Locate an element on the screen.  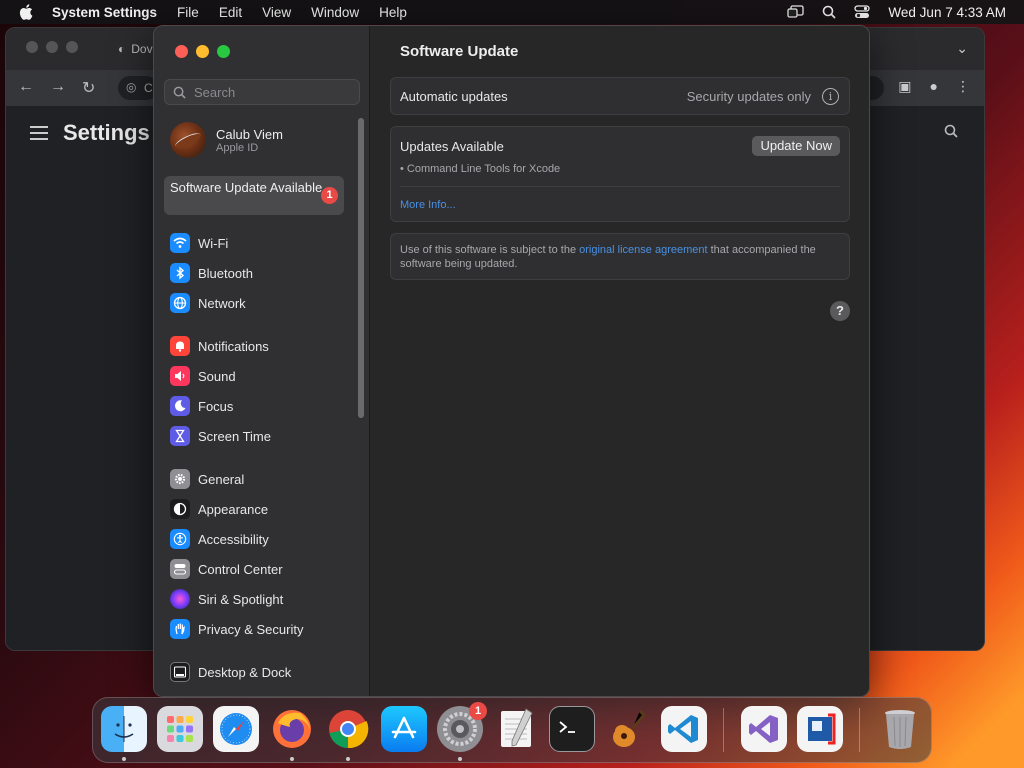
sidebar-scrollbar is located at coordinates (361, 268).